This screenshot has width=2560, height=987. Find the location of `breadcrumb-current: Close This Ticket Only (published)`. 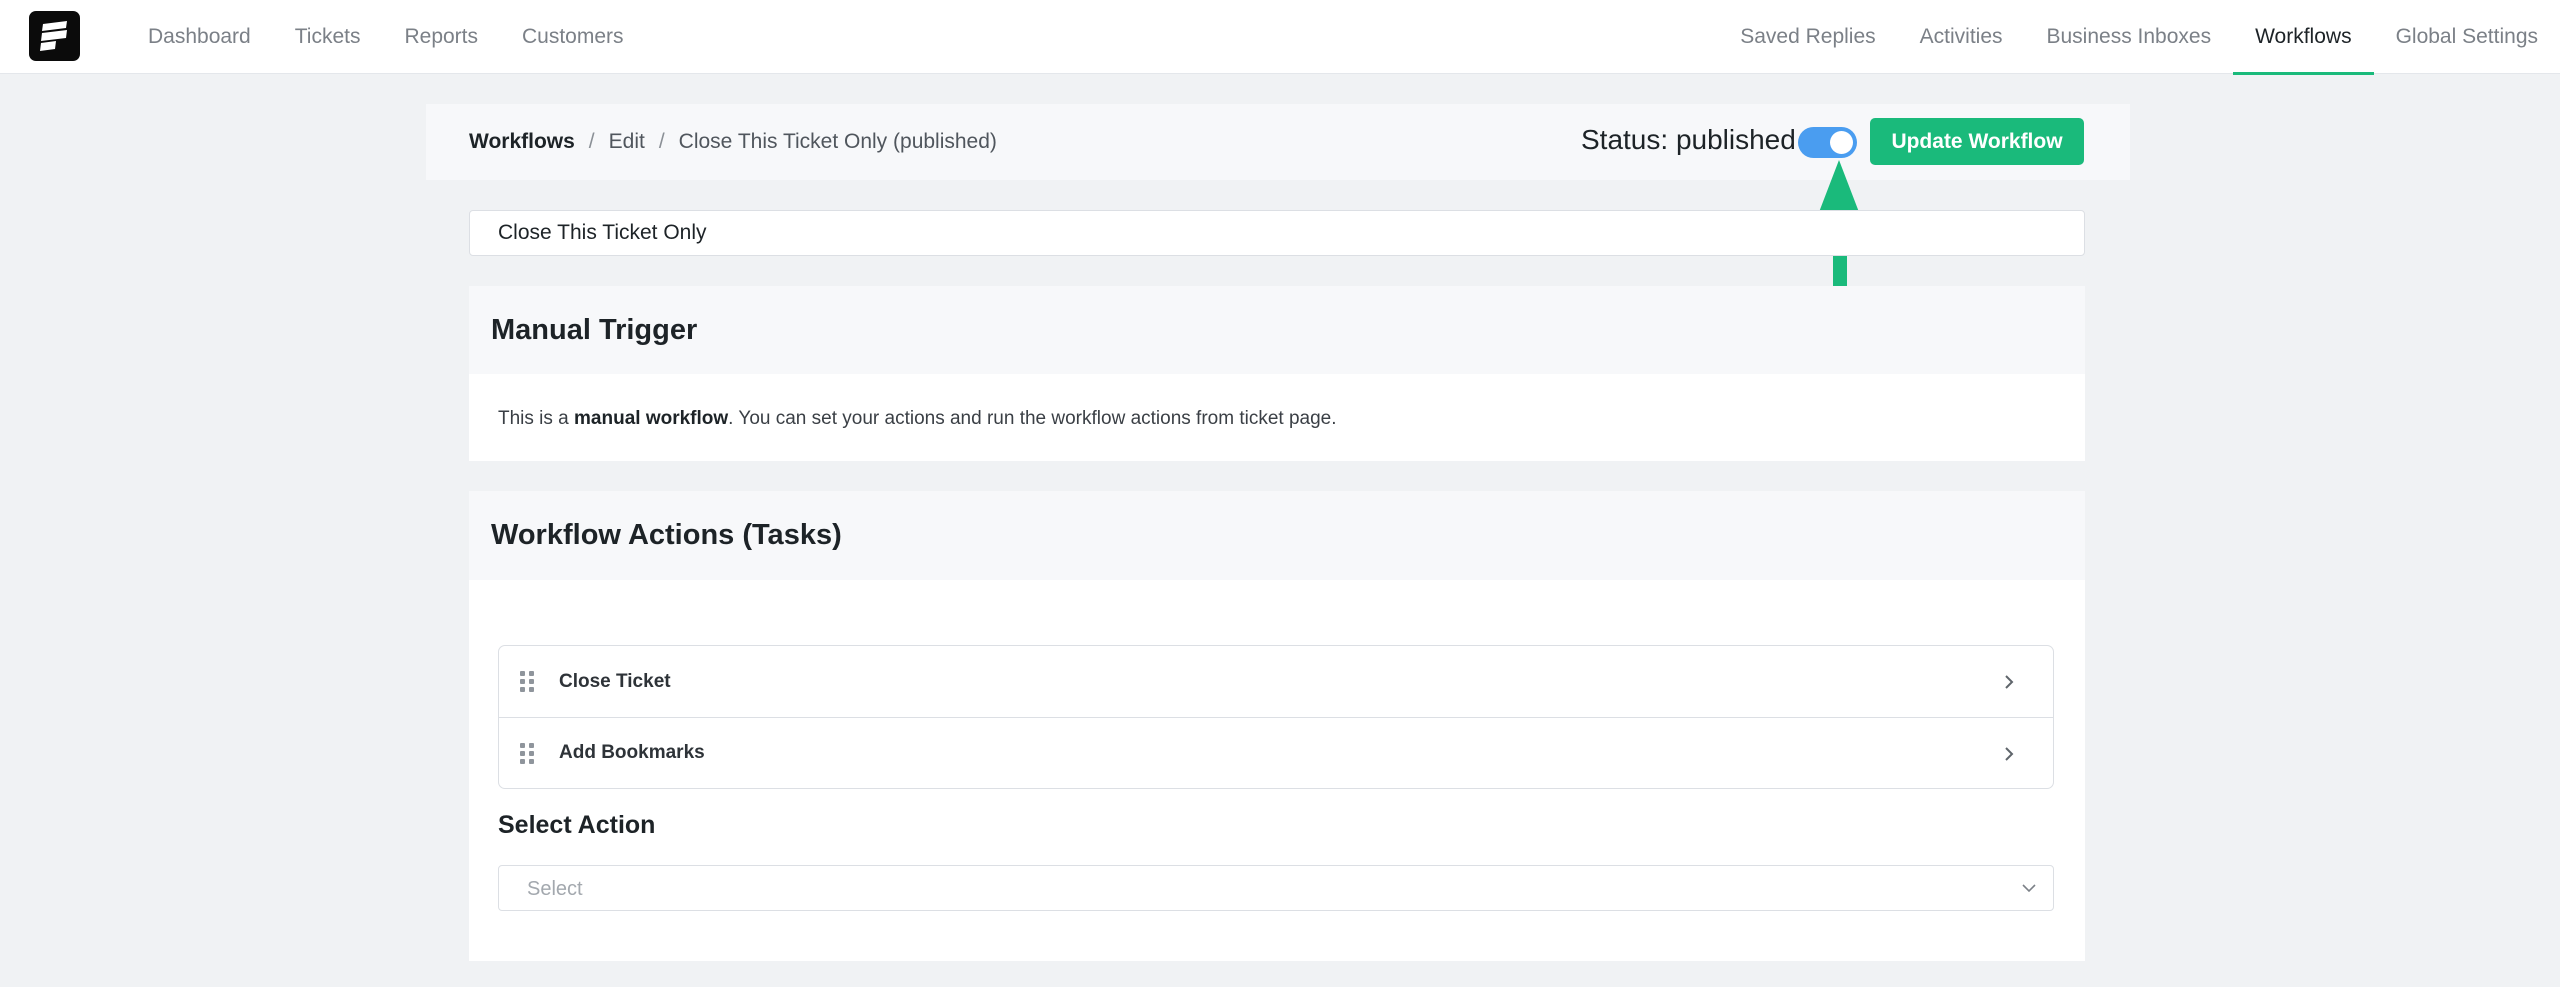

breadcrumb-current: Close This Ticket Only (published) is located at coordinates (837, 141).